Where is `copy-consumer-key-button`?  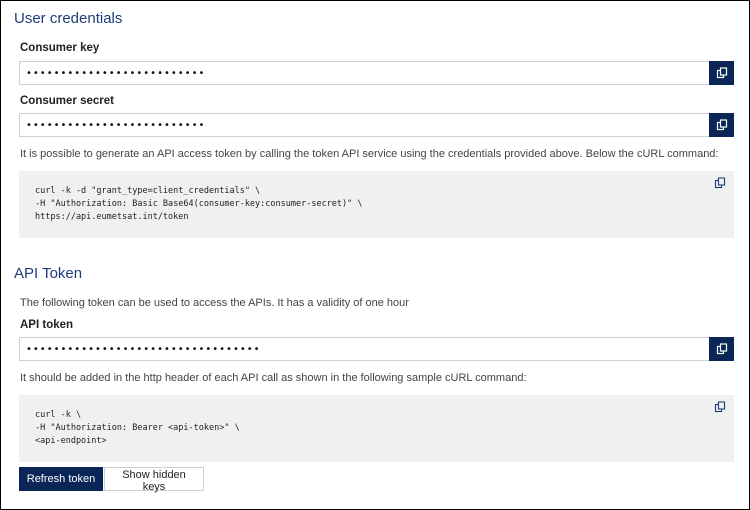
copy-consumer-key-button is located at coordinates (721, 73).